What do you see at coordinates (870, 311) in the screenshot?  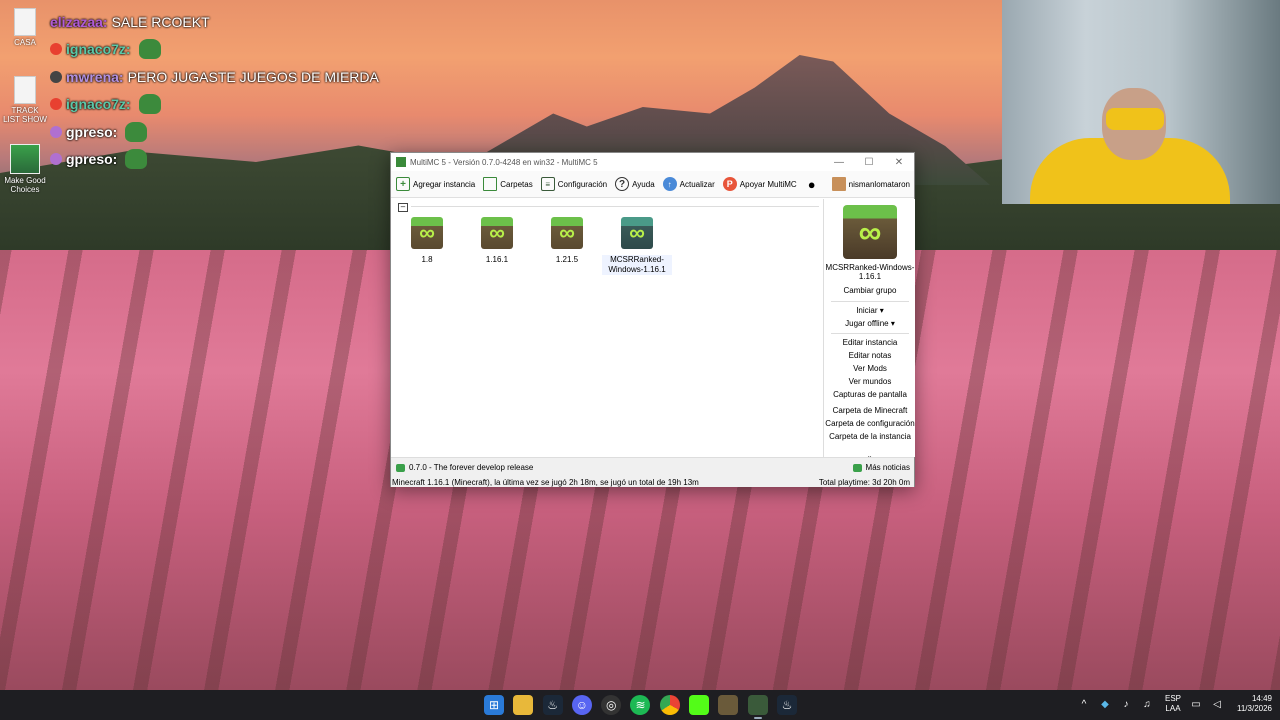 I see `launch-button: Iniciar ▾` at bounding box center [870, 311].